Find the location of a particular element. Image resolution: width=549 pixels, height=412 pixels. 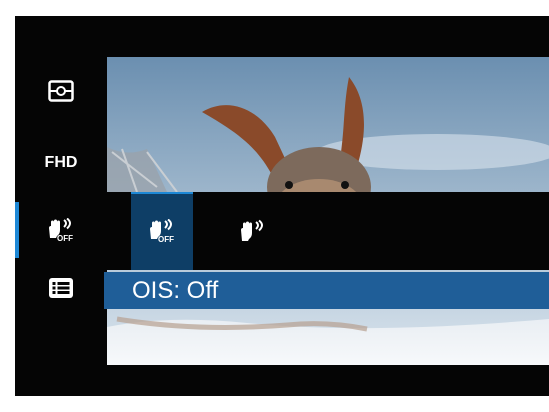

resolution-label: FHD is located at coordinates (61, 162).